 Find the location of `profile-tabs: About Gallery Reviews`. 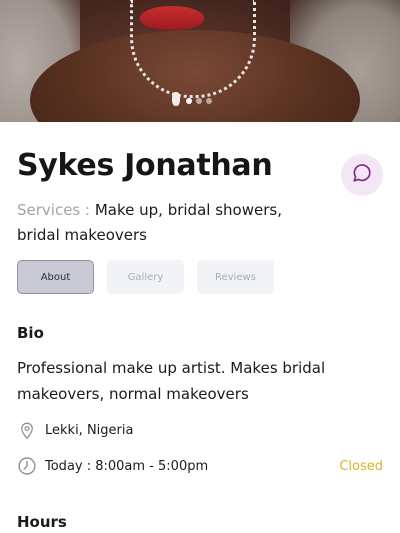

profile-tabs: About Gallery Reviews is located at coordinates (145, 277).